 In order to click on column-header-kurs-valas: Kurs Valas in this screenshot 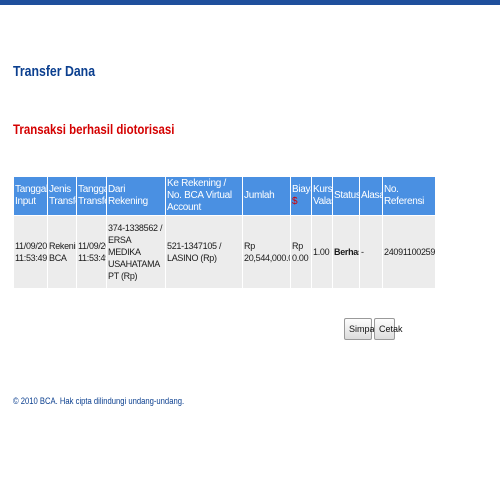, I will do `click(322, 196)`.